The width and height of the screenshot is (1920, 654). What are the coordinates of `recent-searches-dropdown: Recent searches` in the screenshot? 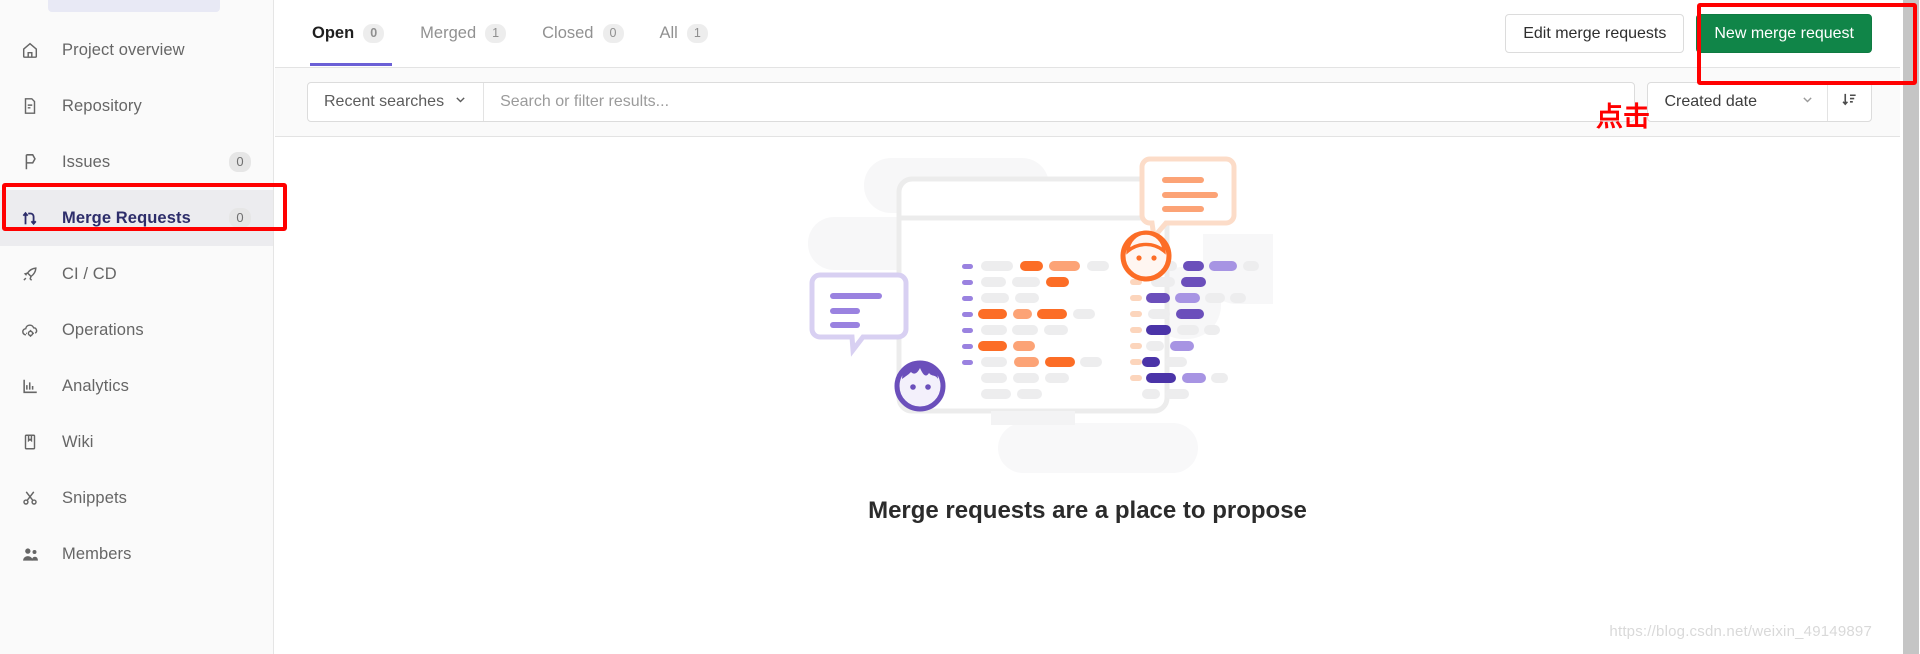 It's located at (396, 102).